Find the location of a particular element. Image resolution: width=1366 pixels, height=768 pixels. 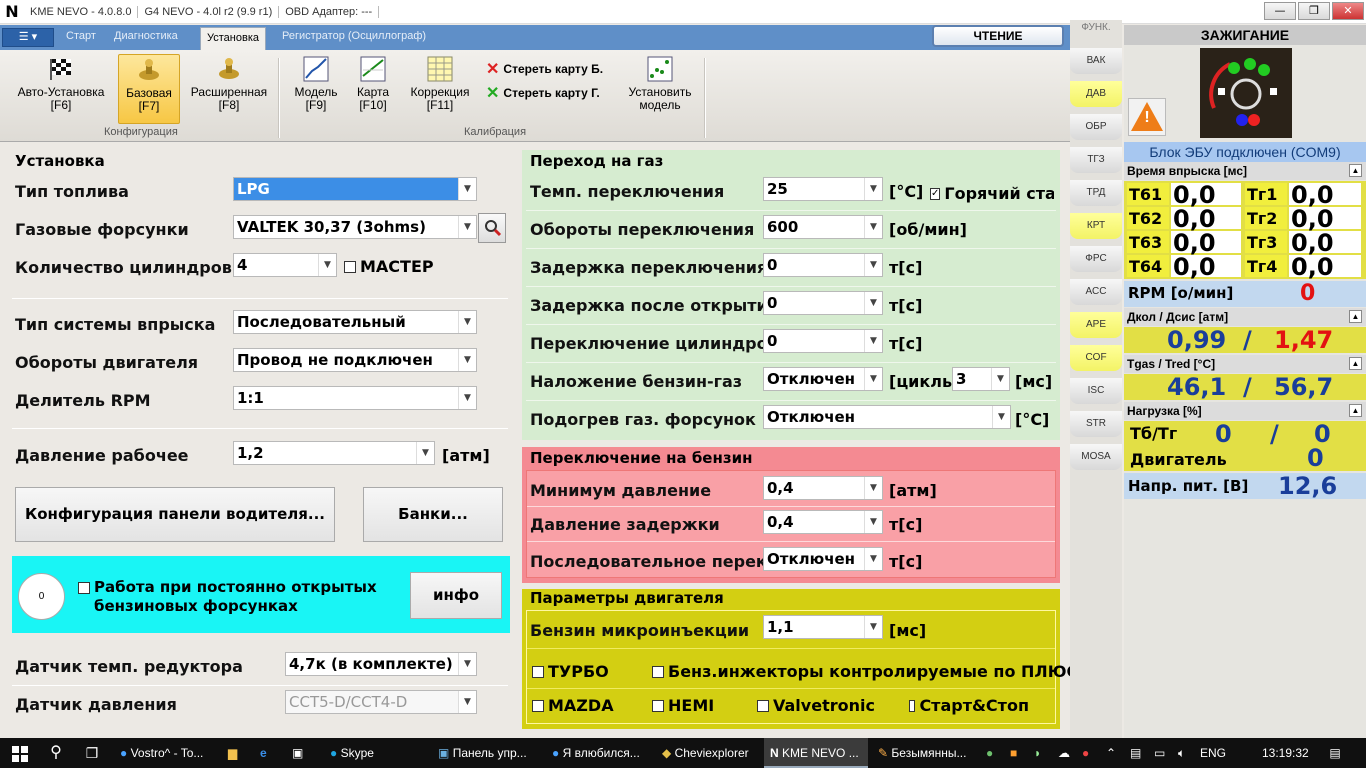

tray-up-icon: ⌃ is located at coordinates (1116, 753).